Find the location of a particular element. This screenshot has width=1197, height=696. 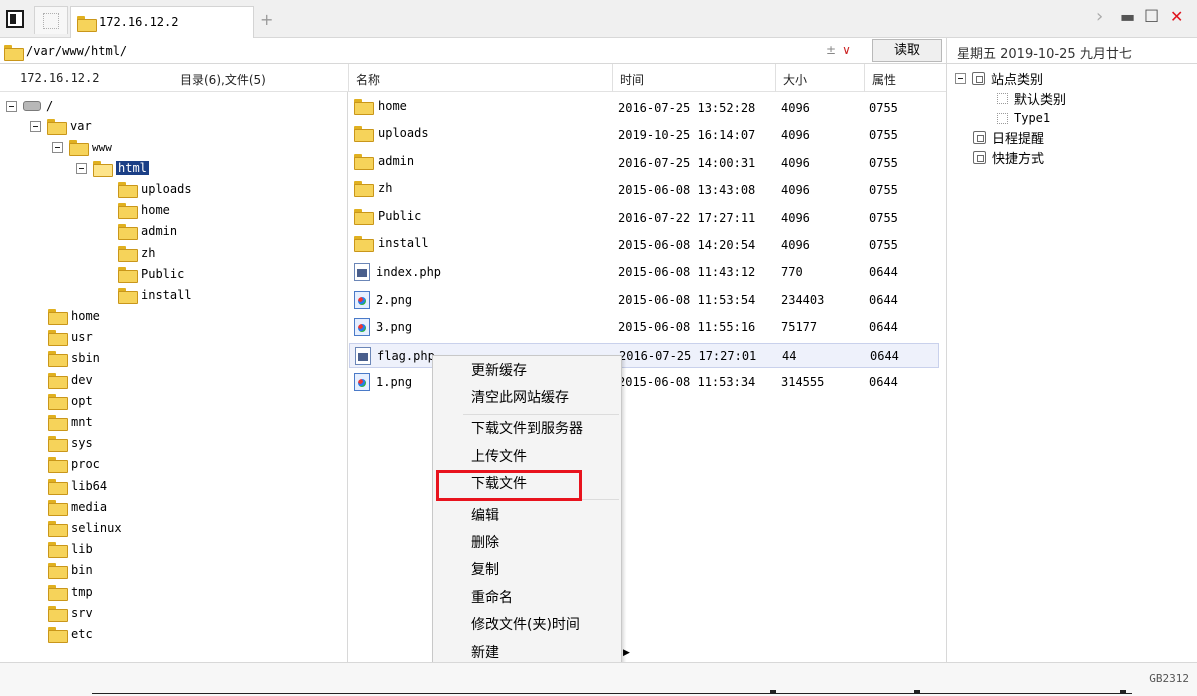

file-time: 2015-06-08 11:55:16 is located at coordinates (687, 327).